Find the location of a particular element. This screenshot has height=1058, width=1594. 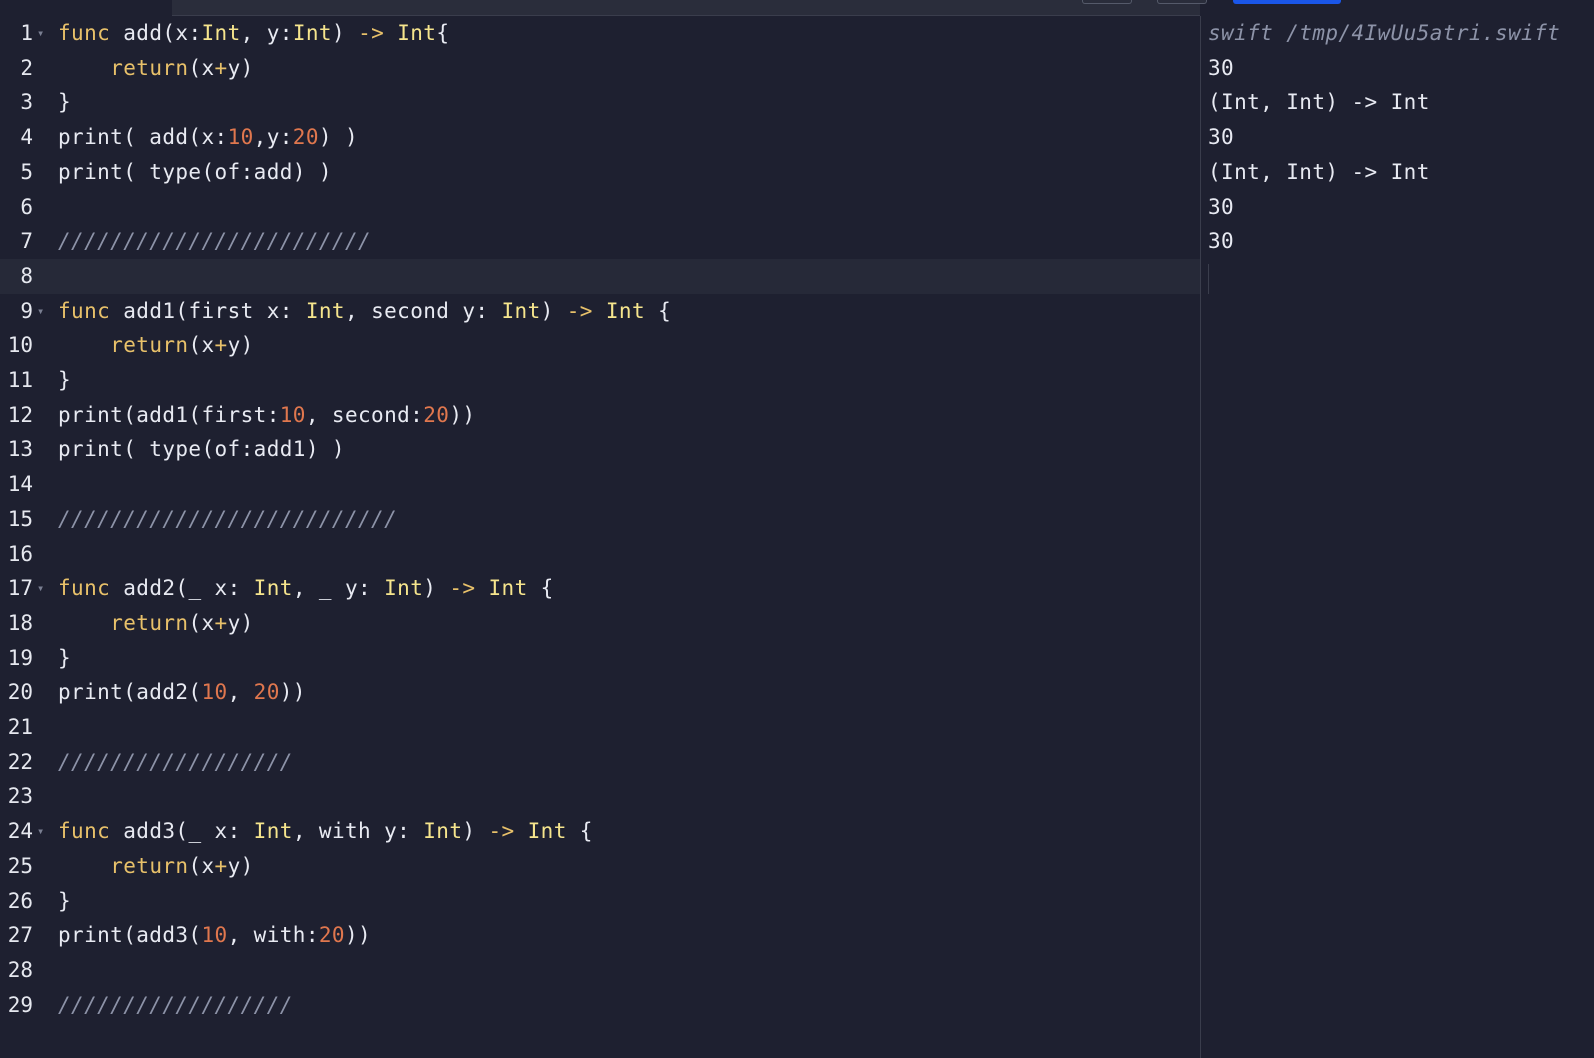

code-content: func add2(_ x: Int, _ y: Int) -> Int { is located at coordinates (306, 588).